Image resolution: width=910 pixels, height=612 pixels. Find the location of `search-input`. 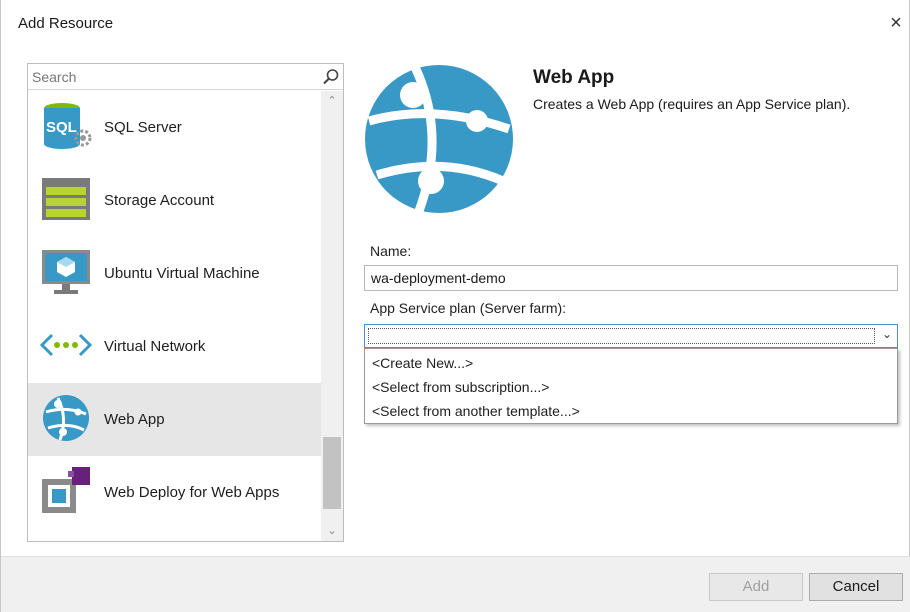

search-input is located at coordinates (172, 77).